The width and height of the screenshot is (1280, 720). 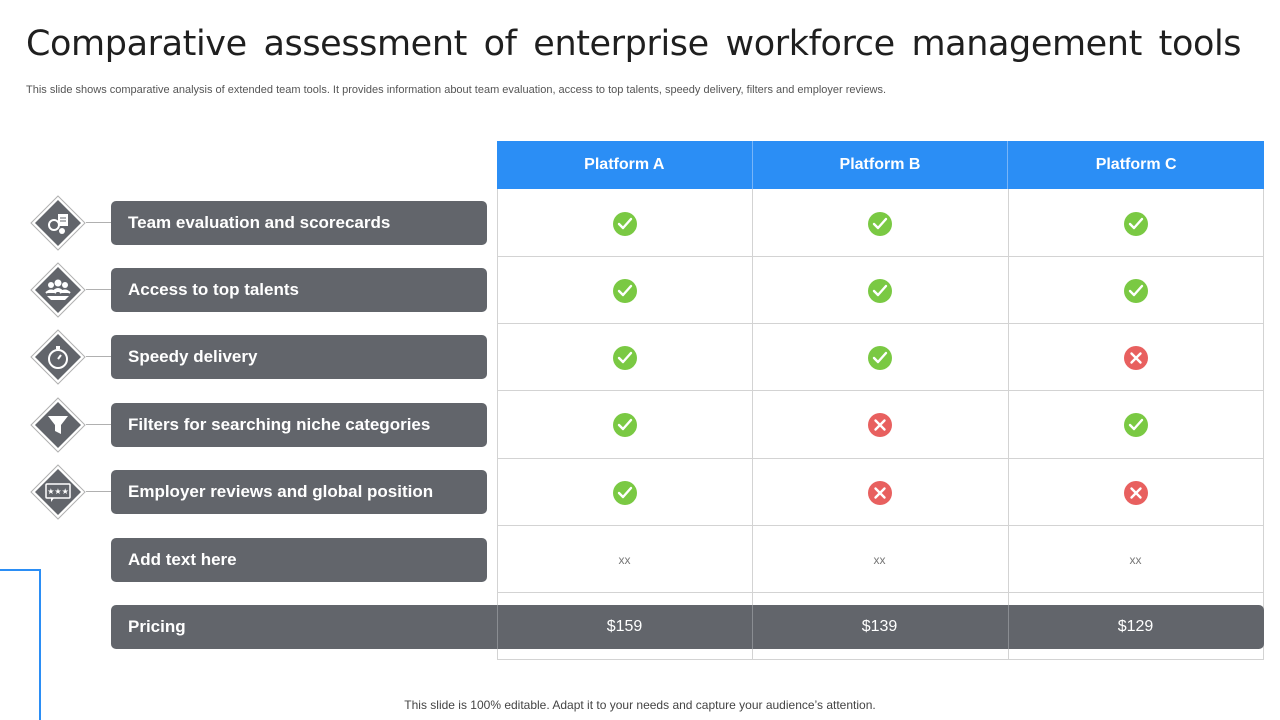 What do you see at coordinates (879, 626) in the screenshot?
I see `price-platform-b: $139` at bounding box center [879, 626].